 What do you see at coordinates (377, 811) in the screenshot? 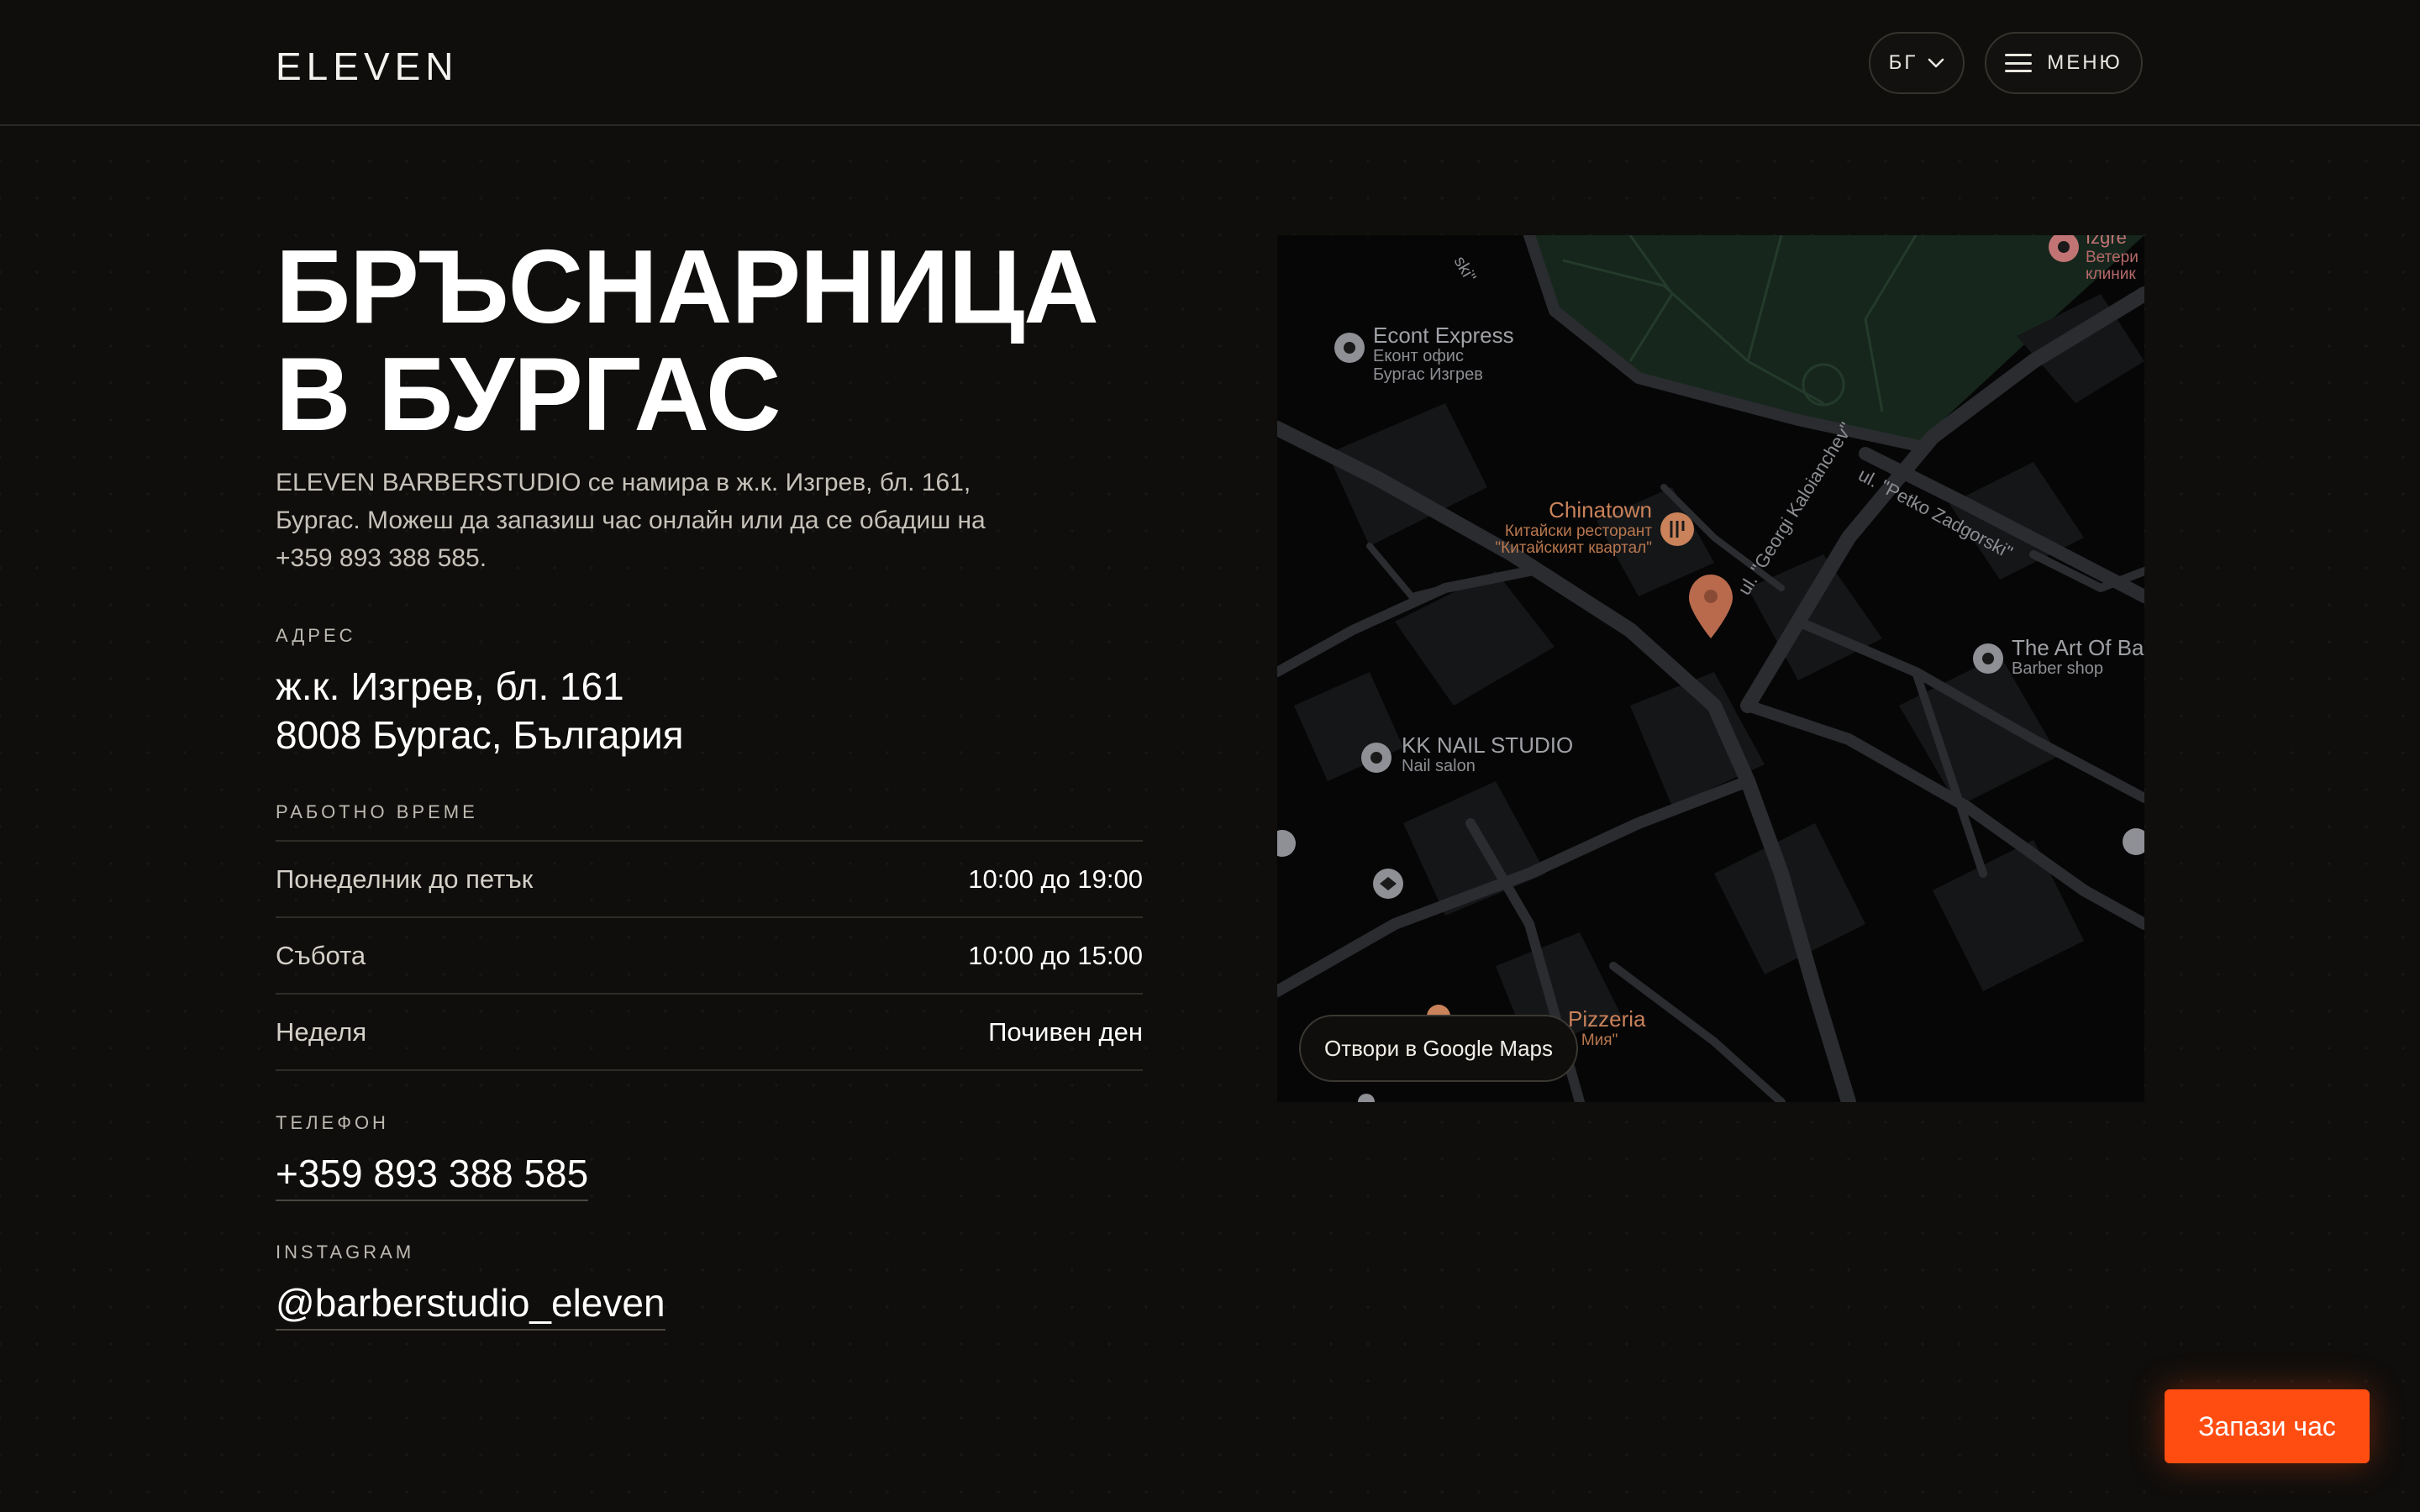
I see `hours-label: РАБОТНО ВРЕМЕ` at bounding box center [377, 811].